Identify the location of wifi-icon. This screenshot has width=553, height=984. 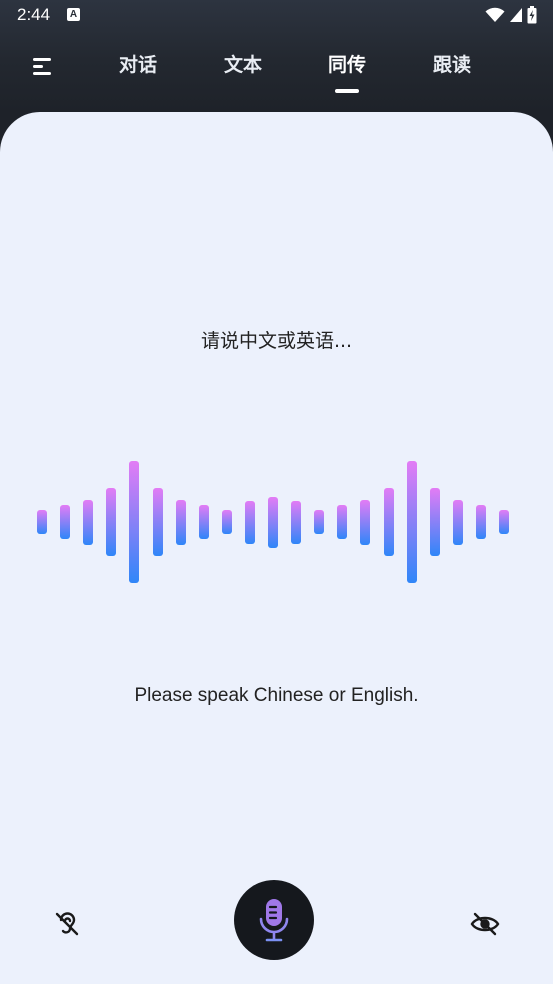
(495, 14).